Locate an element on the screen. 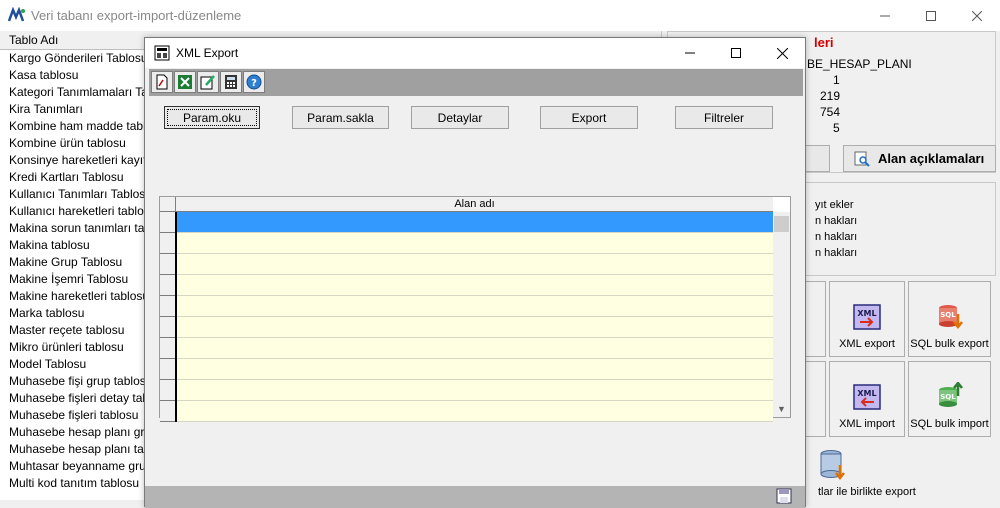  xml-import-tile: XML XML import is located at coordinates (867, 399).